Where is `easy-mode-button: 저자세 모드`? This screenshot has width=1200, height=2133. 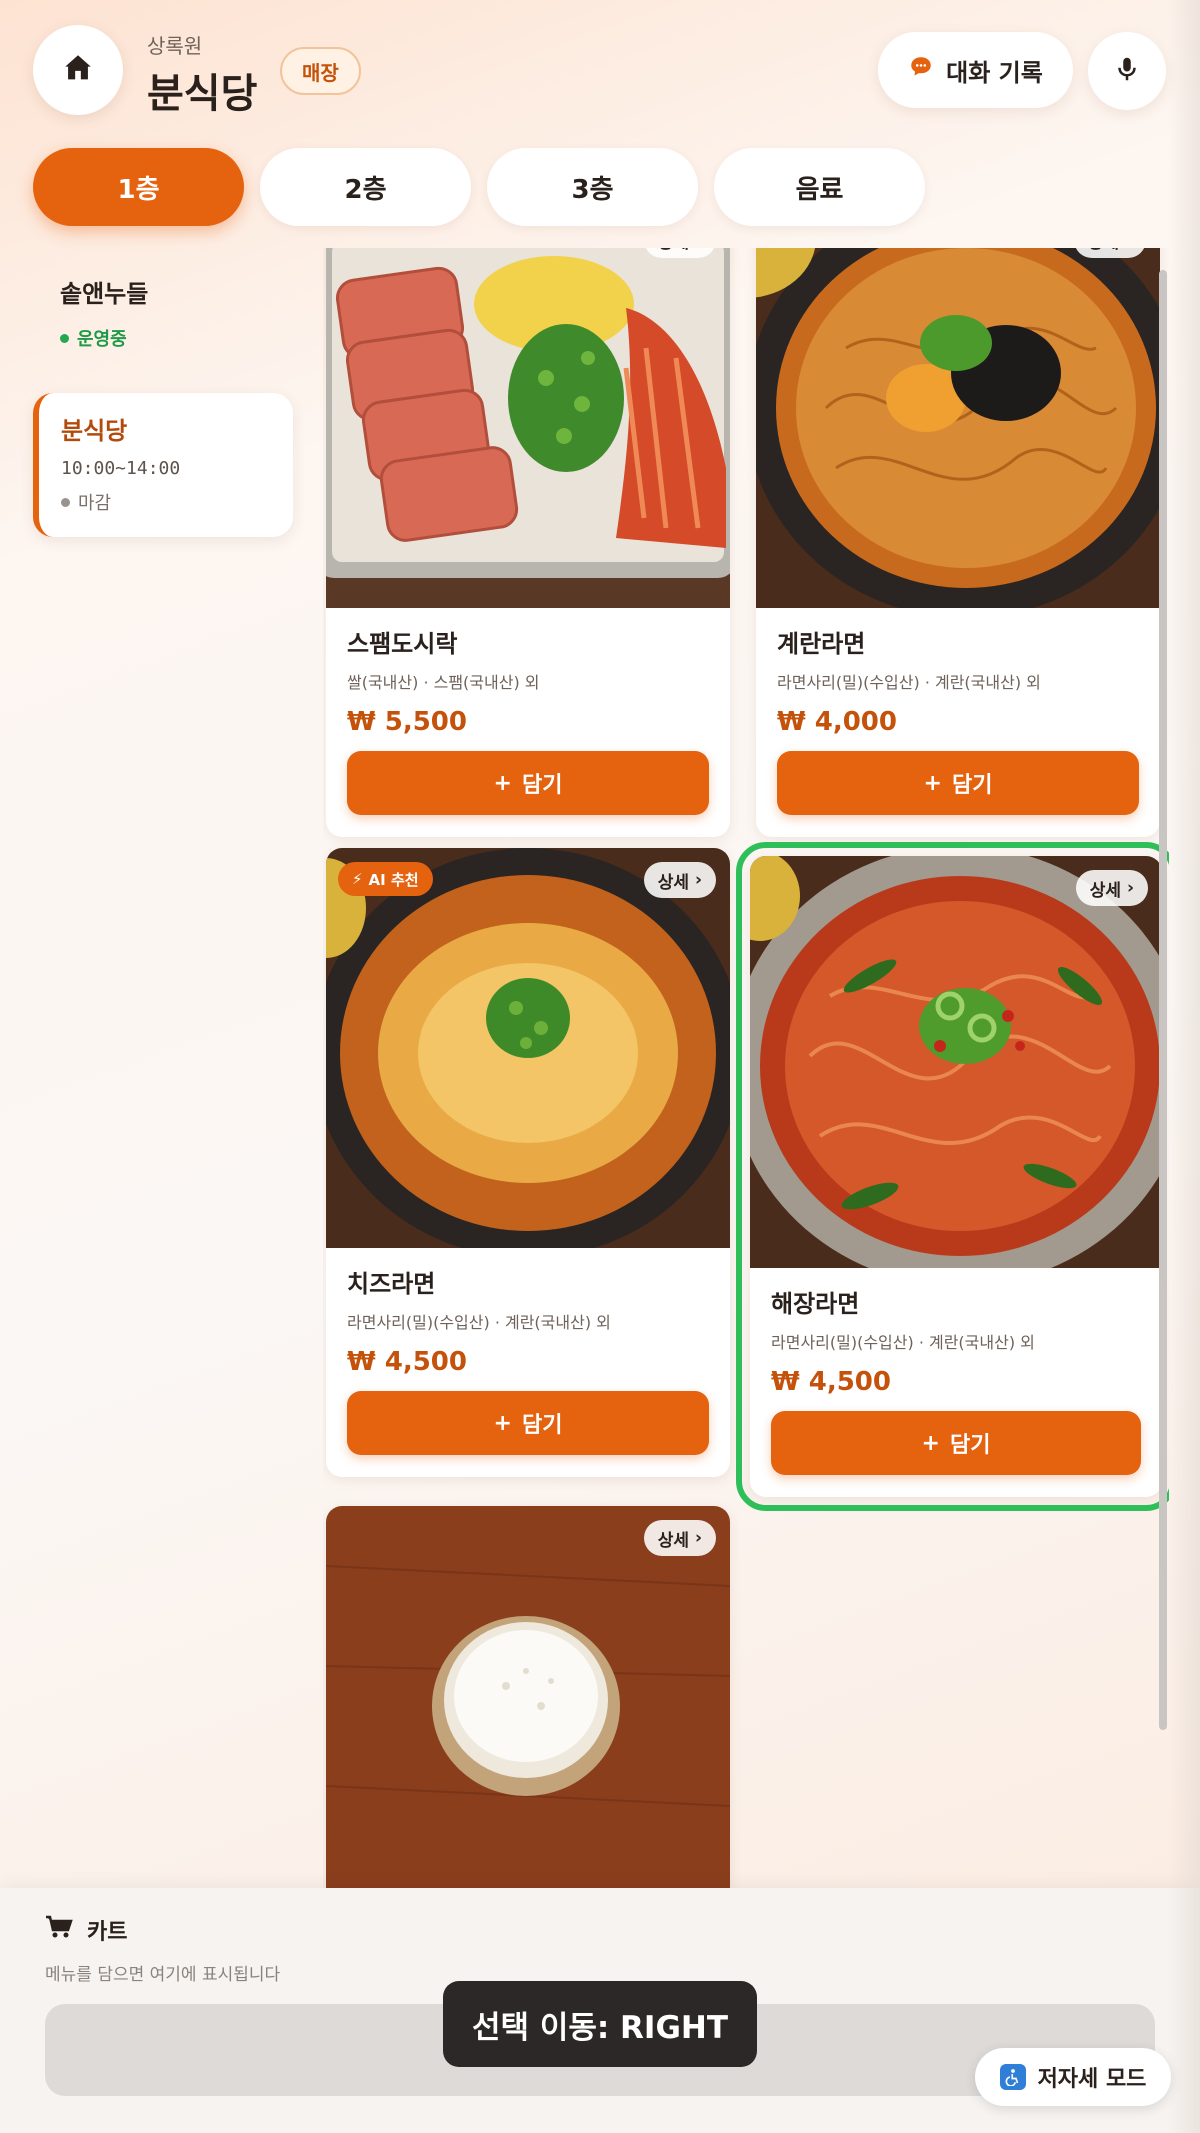
easy-mode-button: 저자세 모드 is located at coordinates (1073, 2077).